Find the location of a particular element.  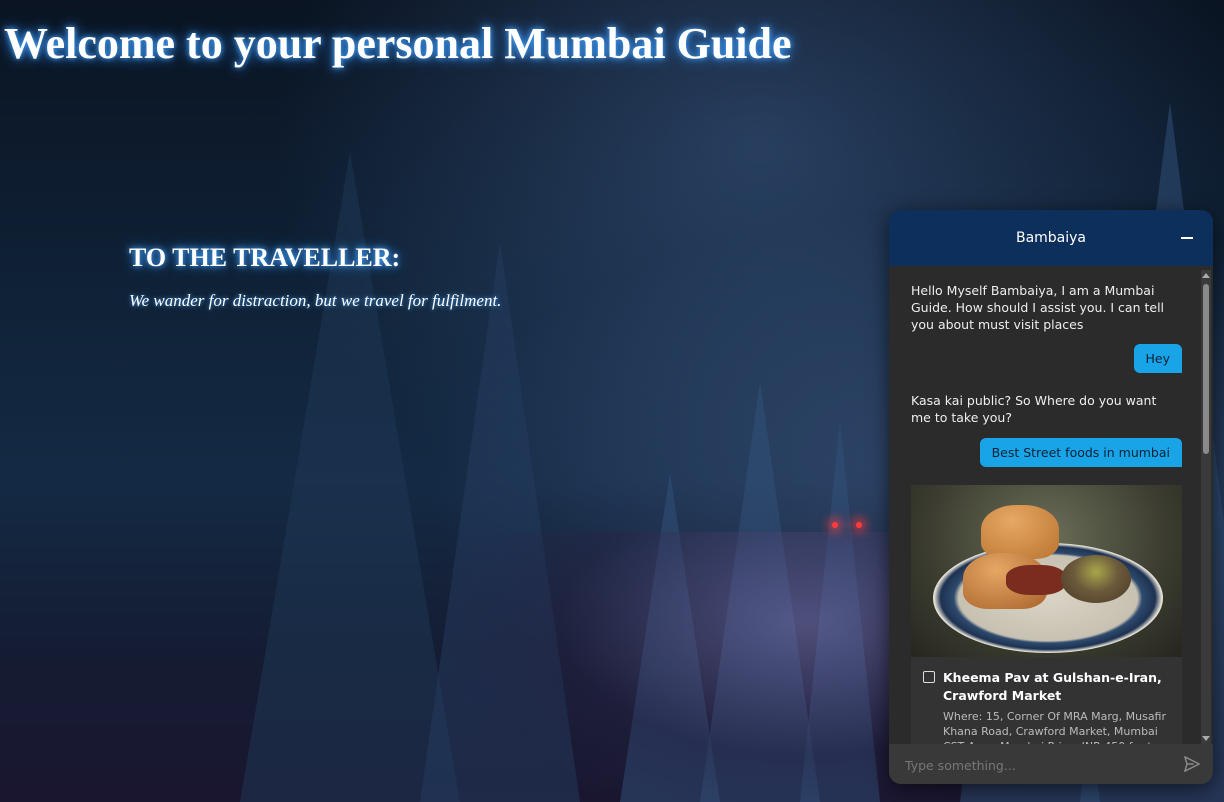

user-message: Best Street foods in mumbai is located at coordinates (1080, 452).